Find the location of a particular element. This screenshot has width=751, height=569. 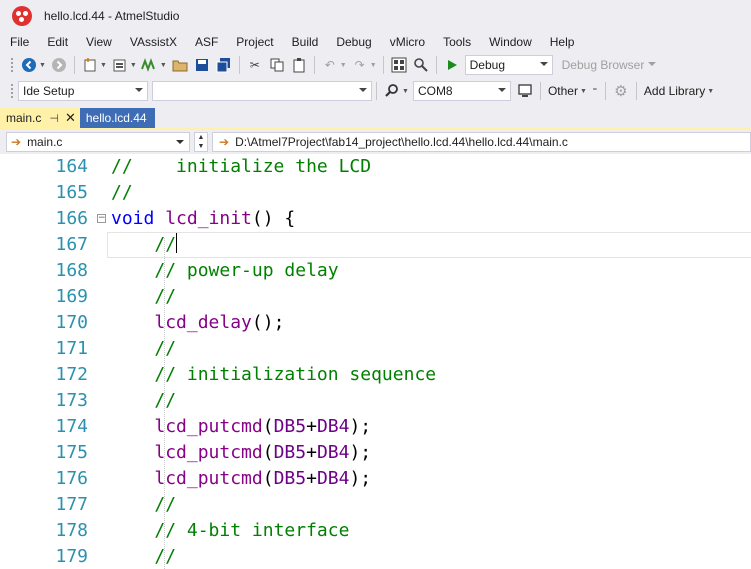

code-line: 178 // 4-bit interface is located at coordinates (375, 531).